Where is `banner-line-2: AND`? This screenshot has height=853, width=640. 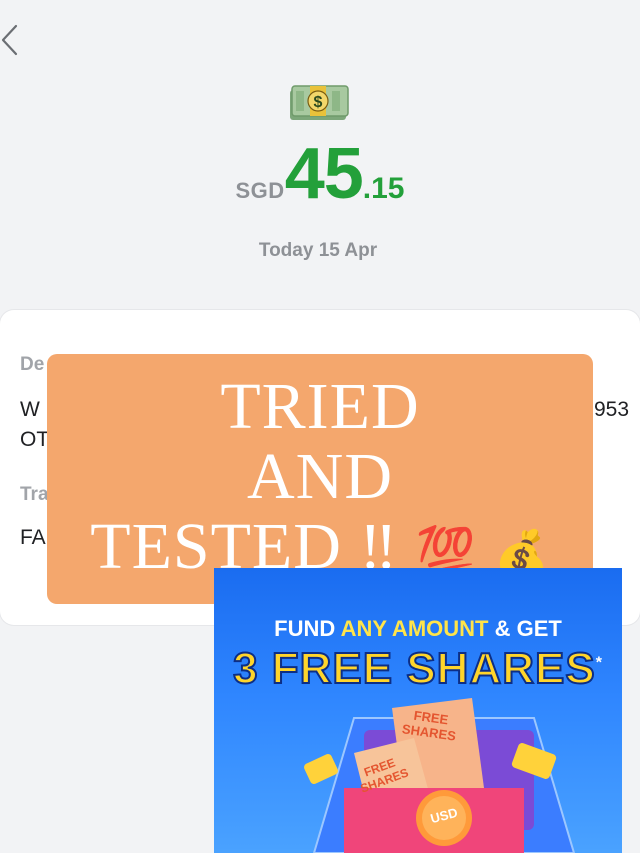
banner-line-2: AND is located at coordinates (320, 476).